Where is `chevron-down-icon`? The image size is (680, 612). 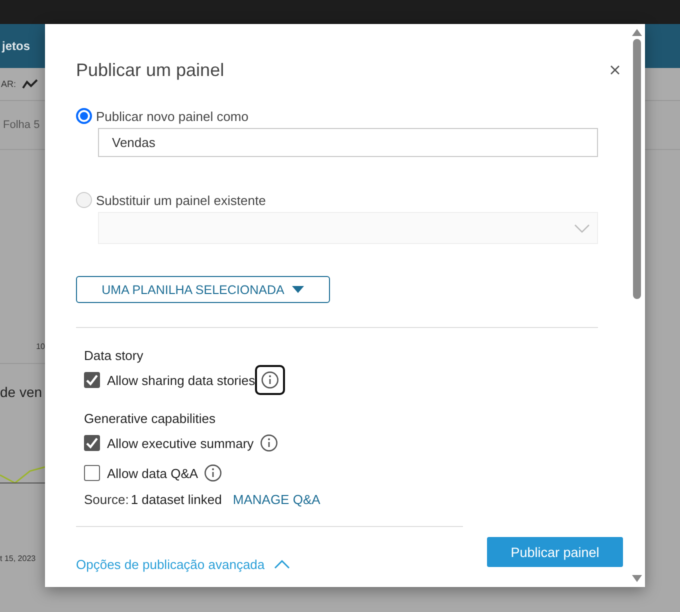
chevron-down-icon is located at coordinates (582, 228).